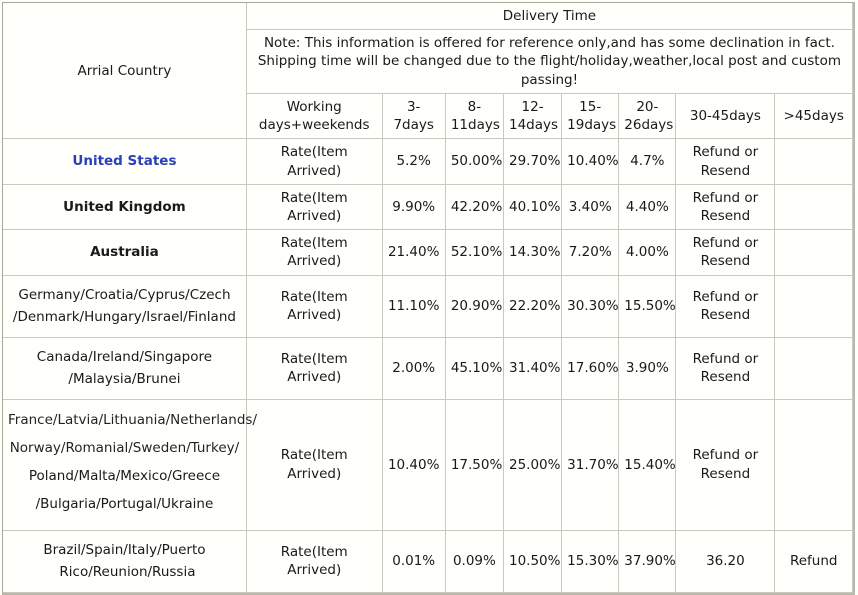 This screenshot has height=595, width=858. I want to click on column-header-30-45days-label: 30-45days, so click(725, 115).